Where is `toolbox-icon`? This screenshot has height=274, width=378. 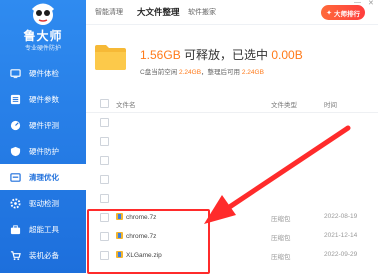
toolbox-icon is located at coordinates (15, 229).